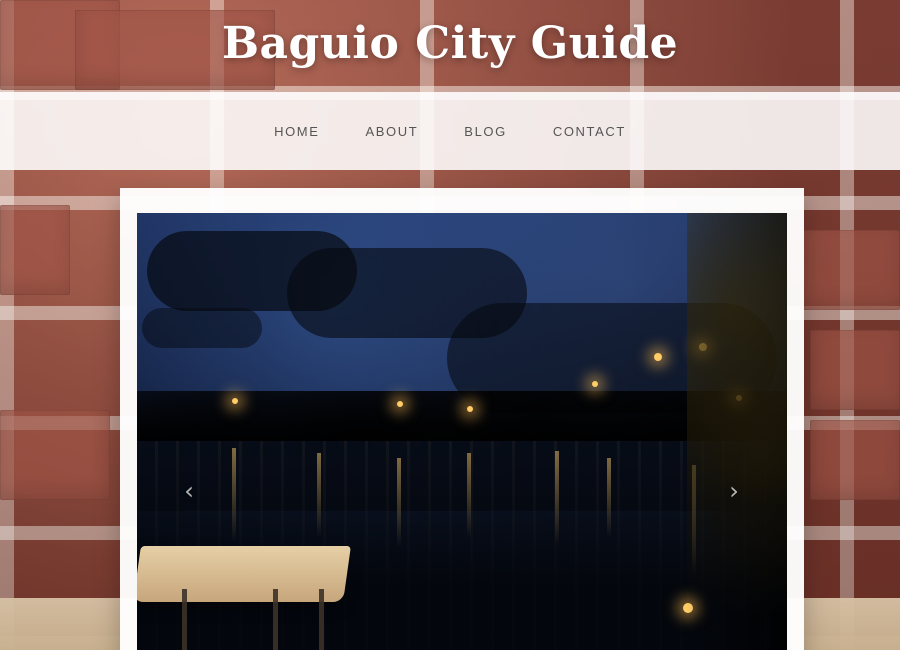 This screenshot has height=650, width=900. What do you see at coordinates (450, 43) in the screenshot?
I see `site-title: Baguio City Guide` at bounding box center [450, 43].